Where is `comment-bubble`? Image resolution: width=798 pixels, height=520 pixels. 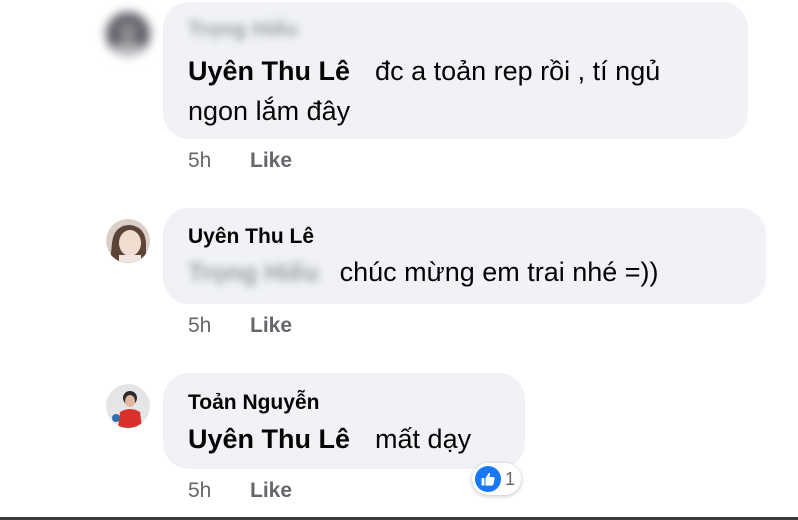
comment-bubble is located at coordinates (464, 256).